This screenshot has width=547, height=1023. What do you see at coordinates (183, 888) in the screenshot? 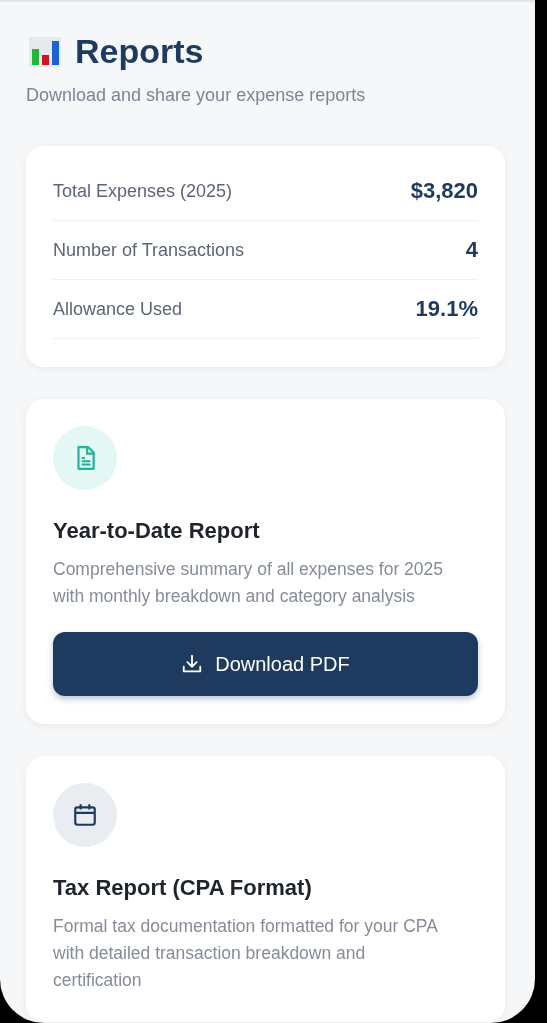
I see `report-title: Tax Report (CPA Format)` at bounding box center [183, 888].